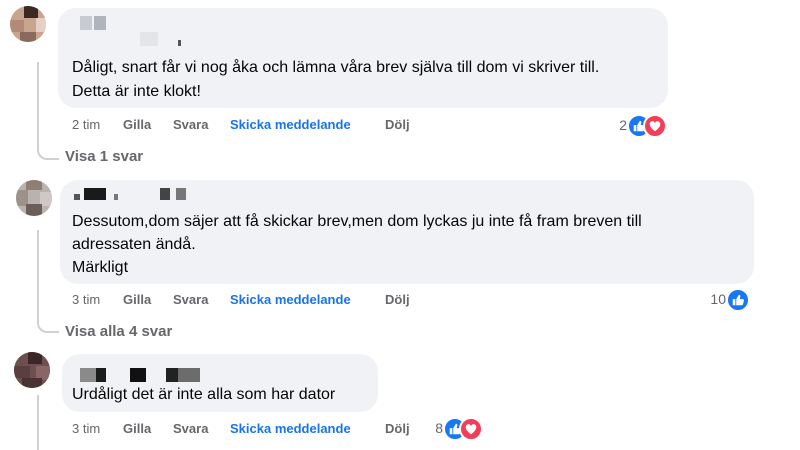 This screenshot has width=800, height=450. I want to click on view-replies-link: Visa alla 4 svar, so click(118, 331).